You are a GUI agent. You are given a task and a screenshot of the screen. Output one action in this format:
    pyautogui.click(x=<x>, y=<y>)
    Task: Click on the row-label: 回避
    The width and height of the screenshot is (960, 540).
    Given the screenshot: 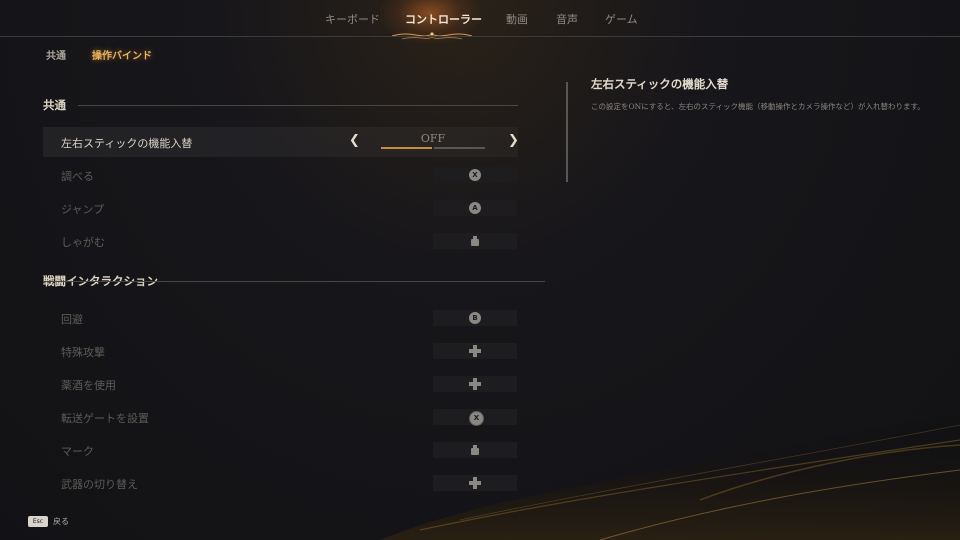 What is the action you would take?
    pyautogui.click(x=72, y=319)
    